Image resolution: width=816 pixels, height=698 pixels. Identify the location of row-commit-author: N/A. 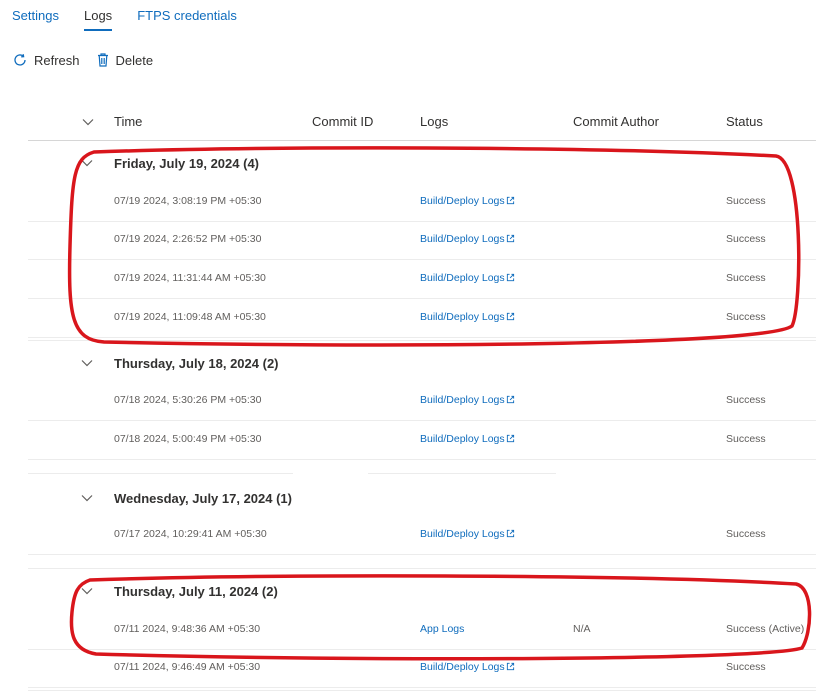
(582, 629).